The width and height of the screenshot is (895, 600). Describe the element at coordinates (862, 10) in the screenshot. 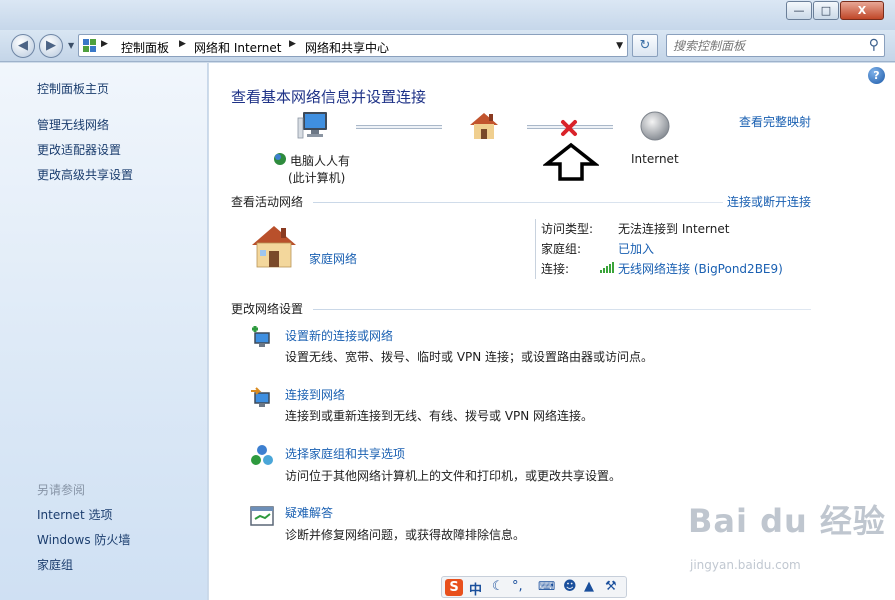

I see `close-button: X` at that location.